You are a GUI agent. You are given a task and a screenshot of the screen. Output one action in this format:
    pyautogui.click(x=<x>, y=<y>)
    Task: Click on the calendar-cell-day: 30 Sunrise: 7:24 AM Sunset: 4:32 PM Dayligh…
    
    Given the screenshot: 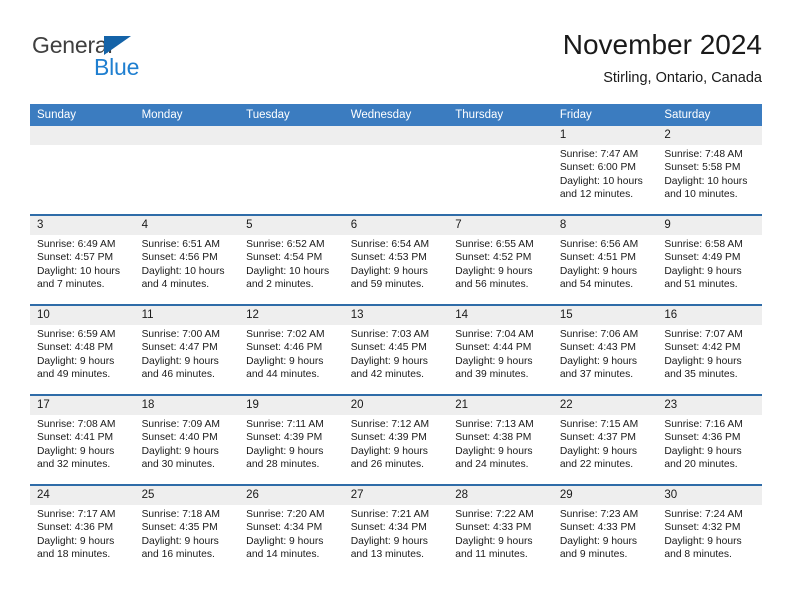 What is the action you would take?
    pyautogui.click(x=709, y=529)
    